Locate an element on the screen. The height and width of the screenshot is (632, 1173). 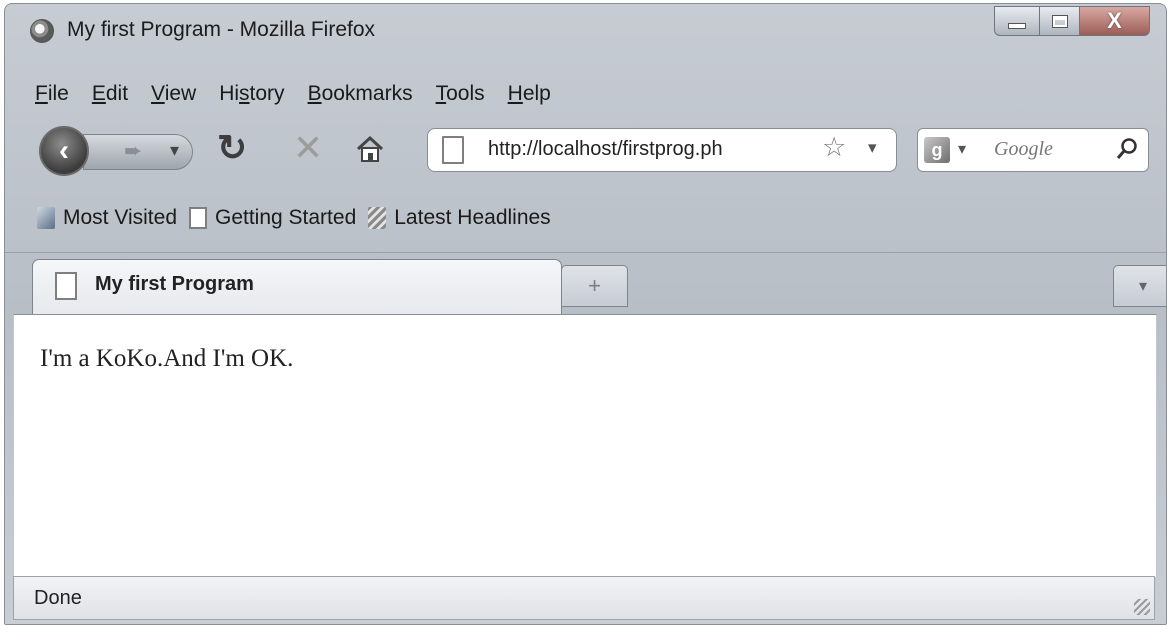
url-bar: http://localhost/firstprog.ph ☆ ▾ is located at coordinates (662, 150).